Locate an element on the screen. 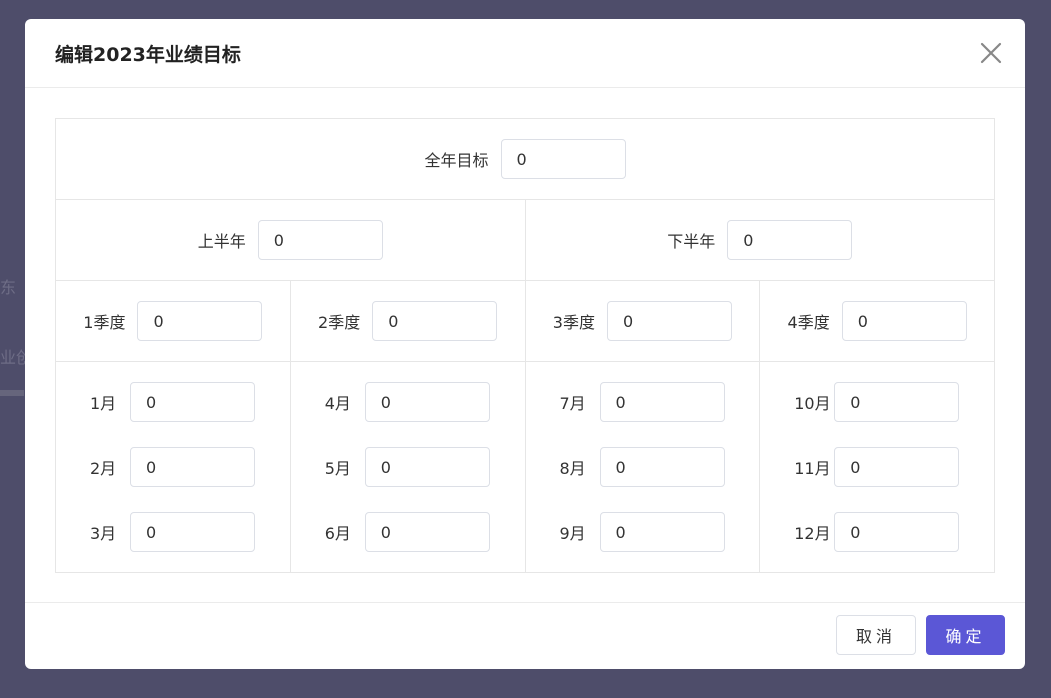 This screenshot has width=1051, height=698. full-year-cell: 全年目标 is located at coordinates (525, 159).